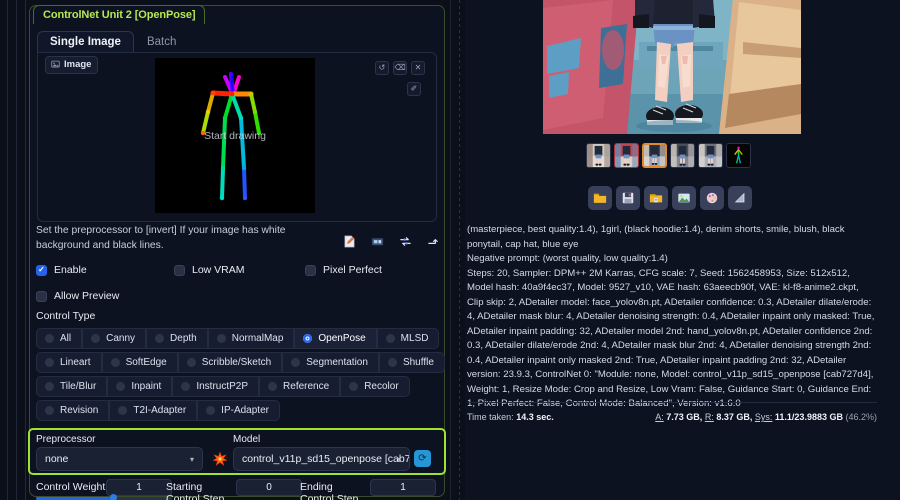 This screenshot has width=900, height=500. I want to click on right-rail, so click(450, 250).